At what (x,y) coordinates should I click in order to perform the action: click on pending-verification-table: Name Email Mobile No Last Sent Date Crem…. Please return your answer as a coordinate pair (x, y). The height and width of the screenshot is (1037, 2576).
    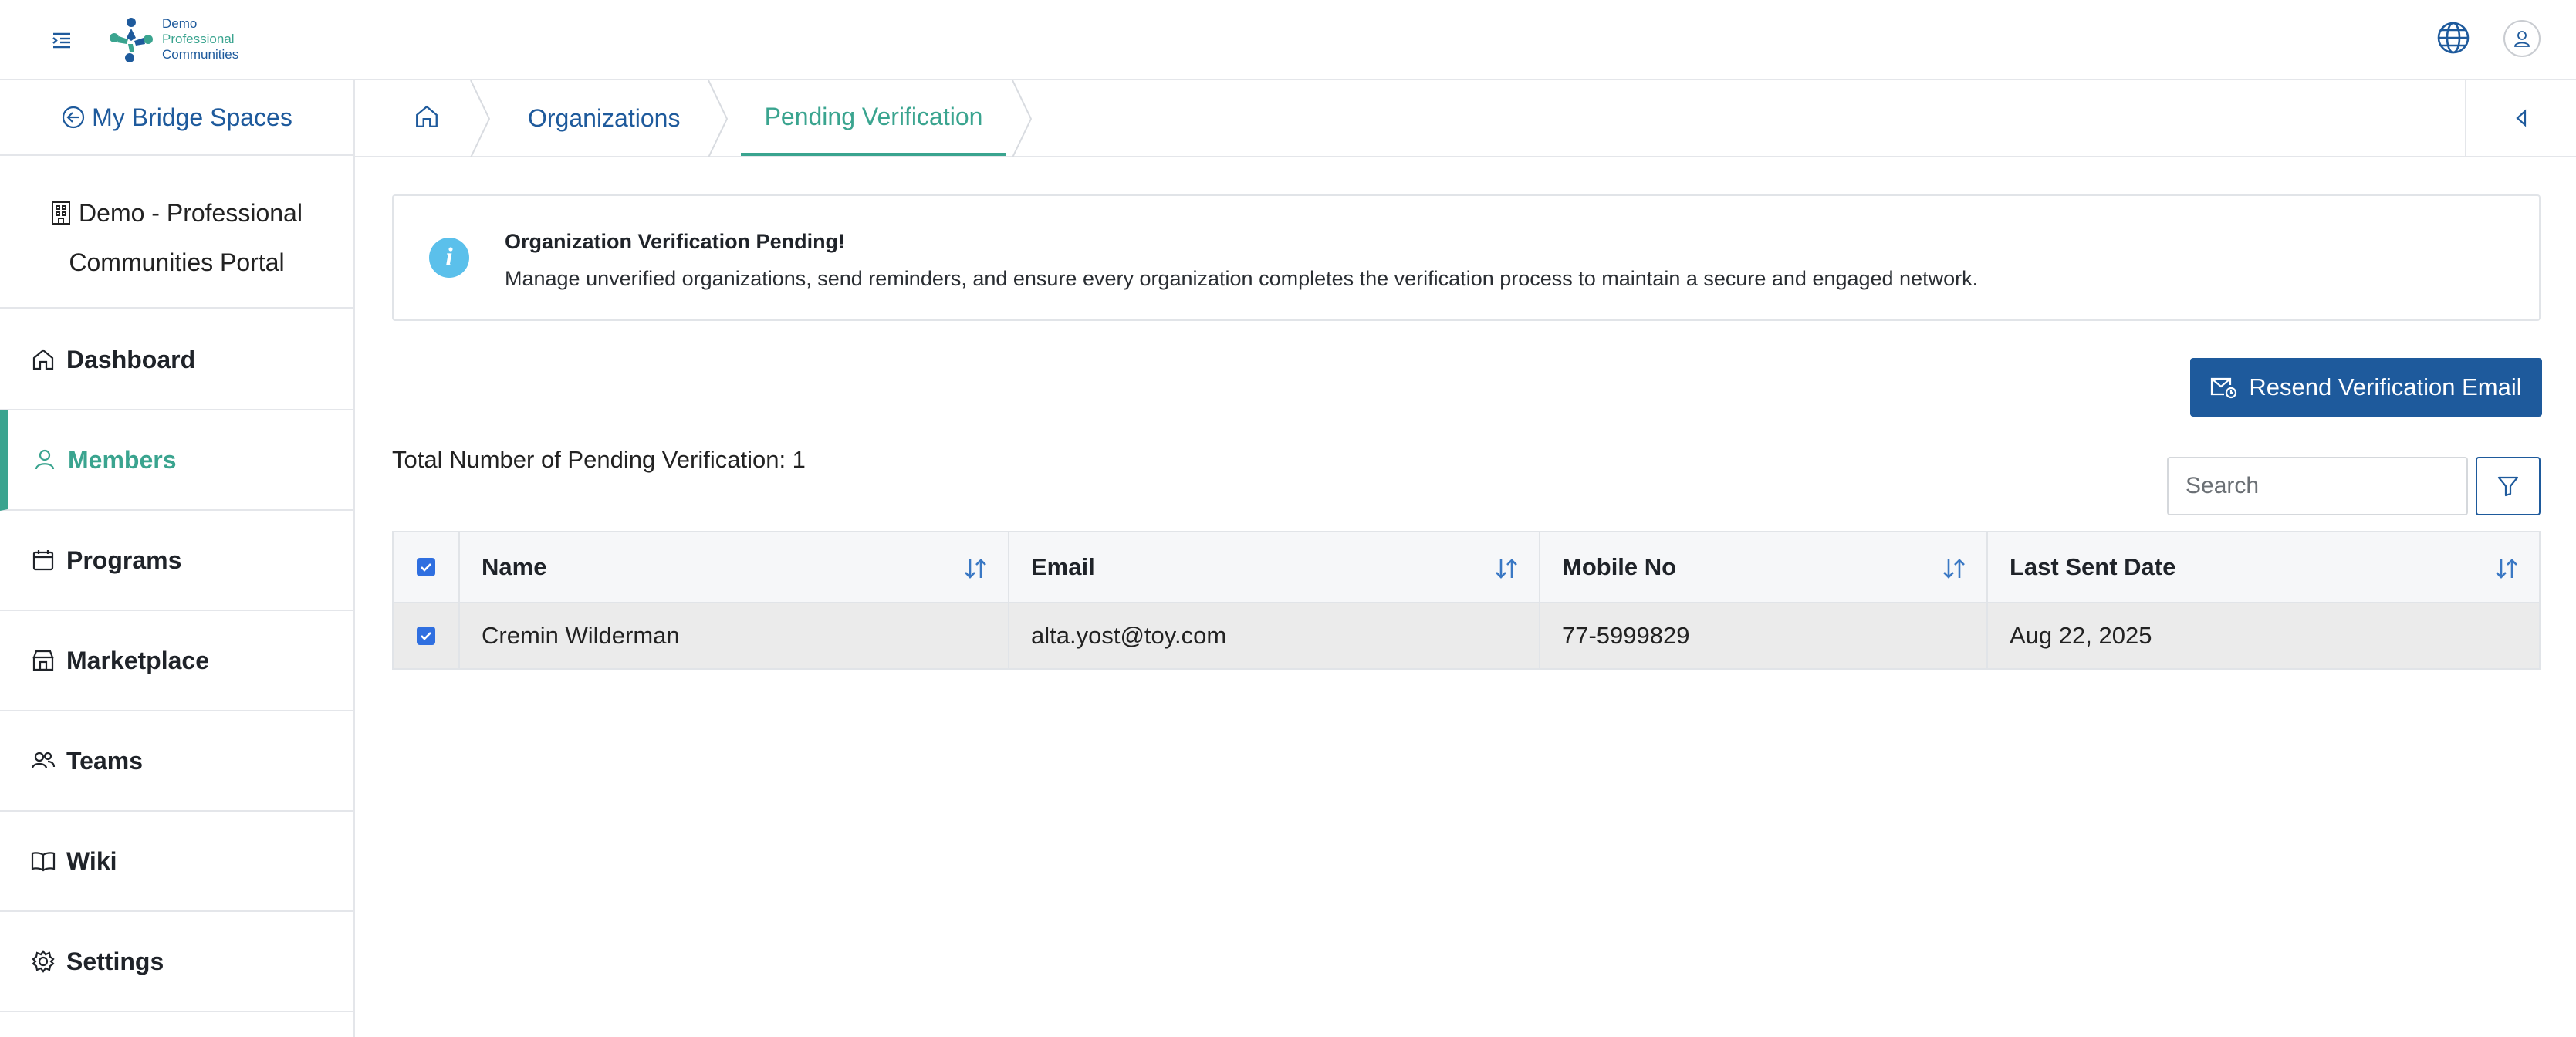
    Looking at the image, I should click on (1466, 600).